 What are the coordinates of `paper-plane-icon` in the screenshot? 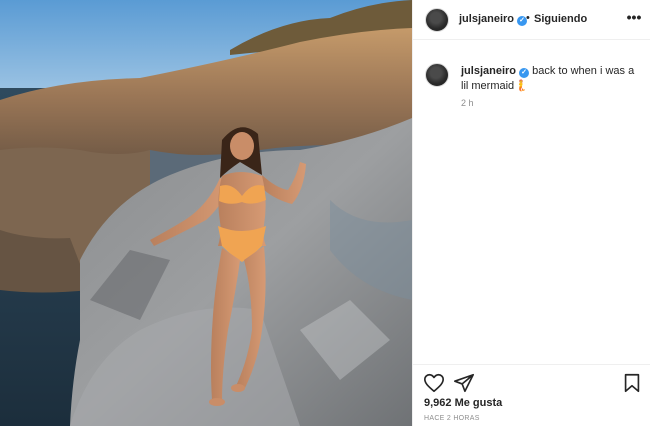 It's located at (464, 383).